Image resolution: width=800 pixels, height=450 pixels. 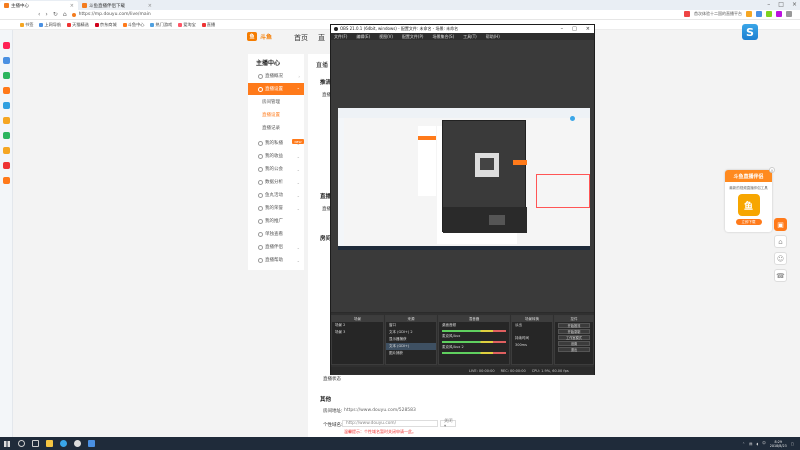 I want to click on home-icon: ⌂, so click(x=65, y=14).